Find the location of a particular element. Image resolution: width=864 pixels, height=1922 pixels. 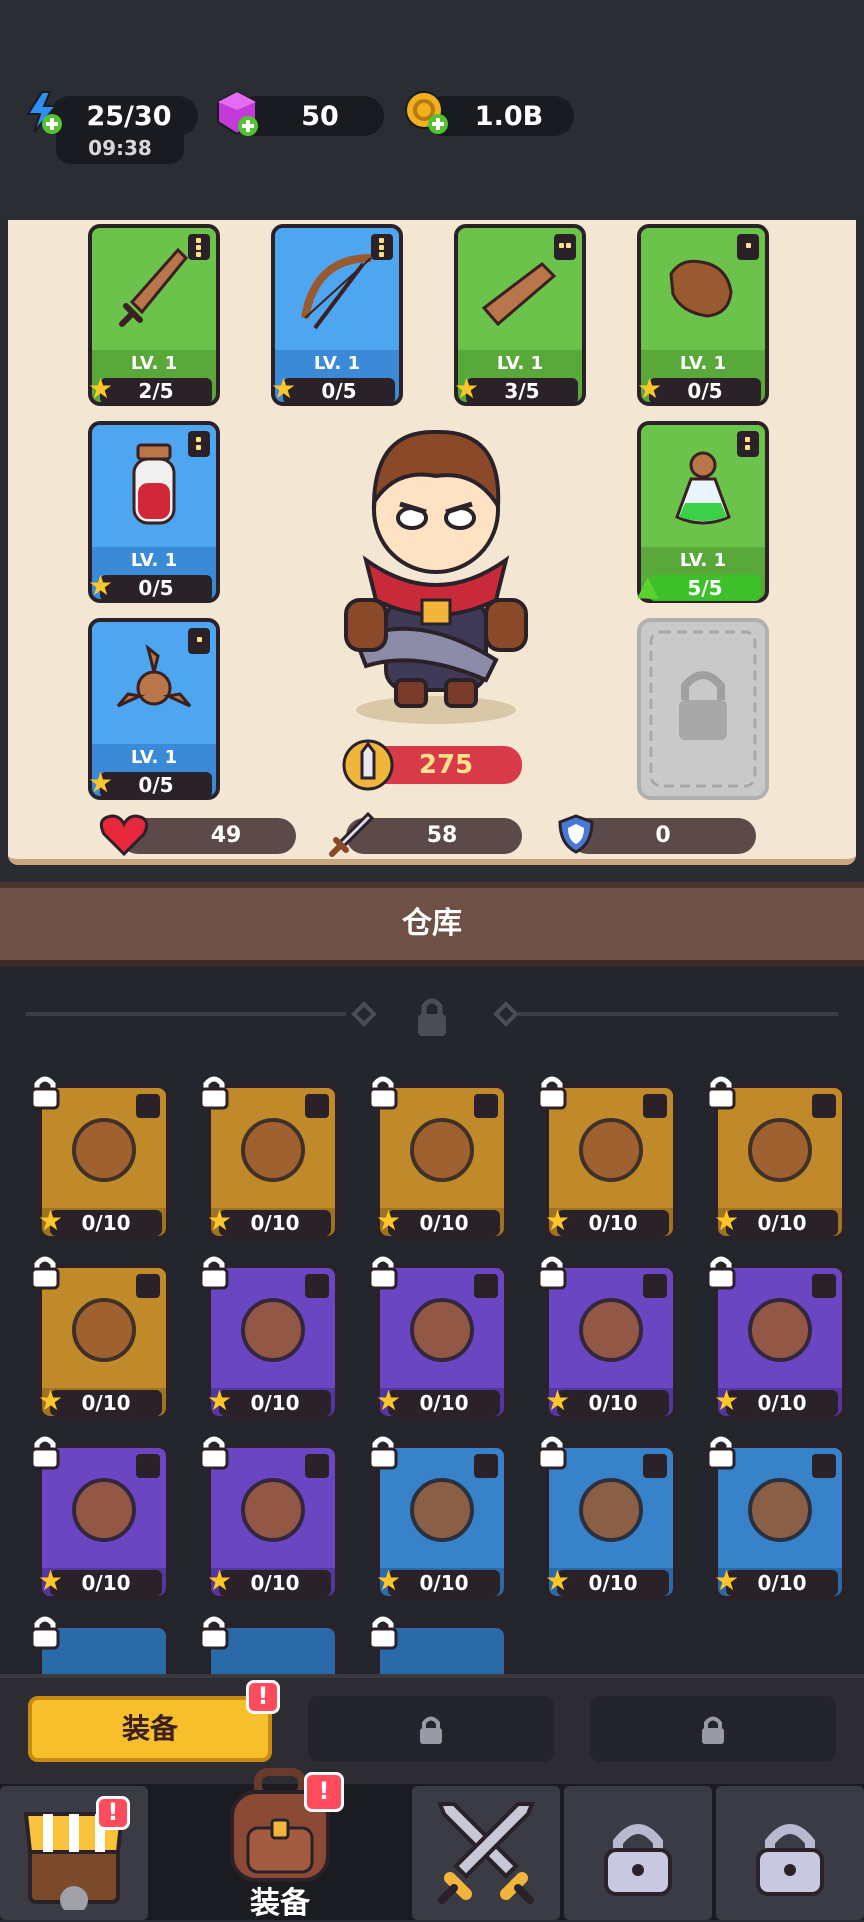

crossed-swords-icon is located at coordinates (486, 1853).